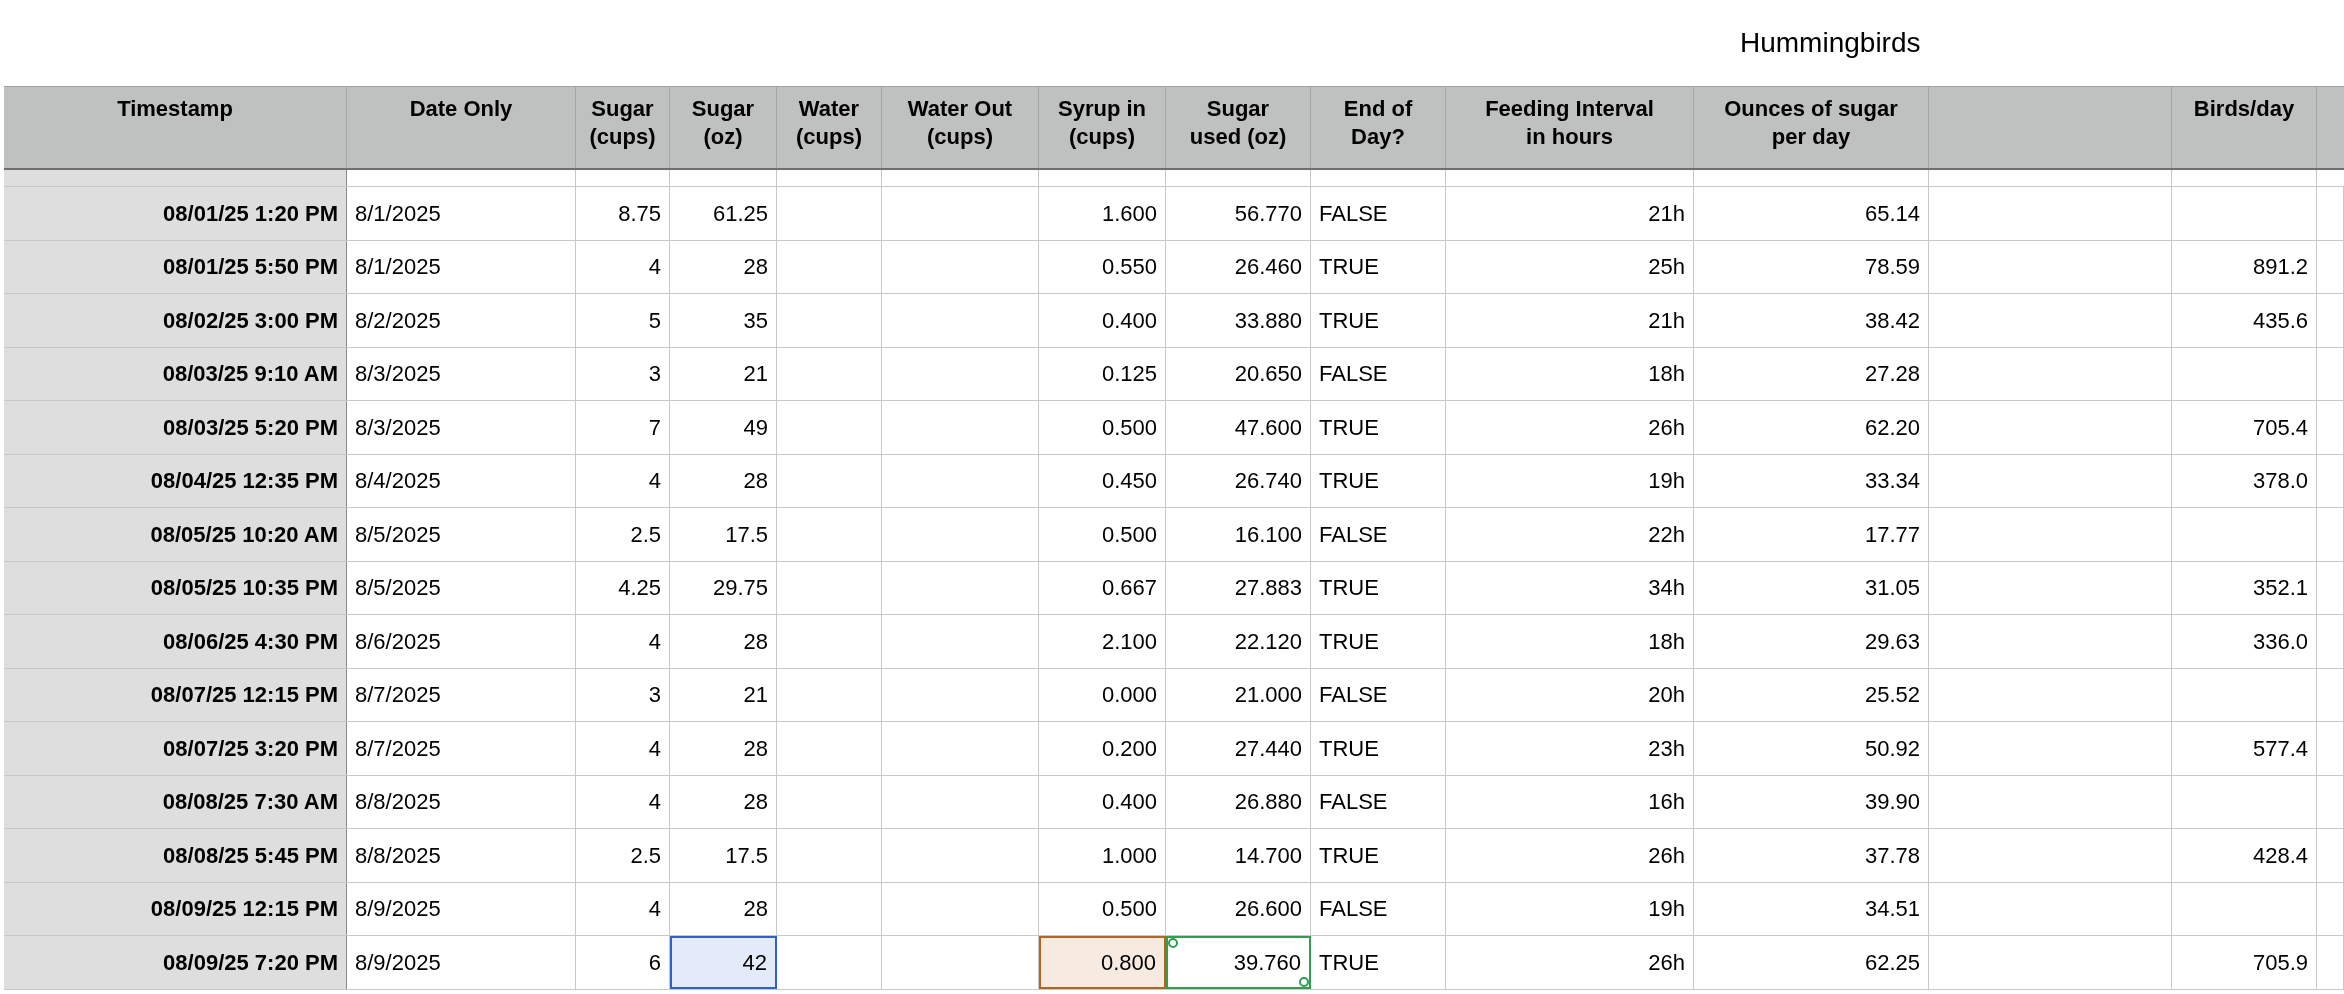 This screenshot has height=994, width=2344. I want to click on table-cell: 0.800, so click(1102, 962).